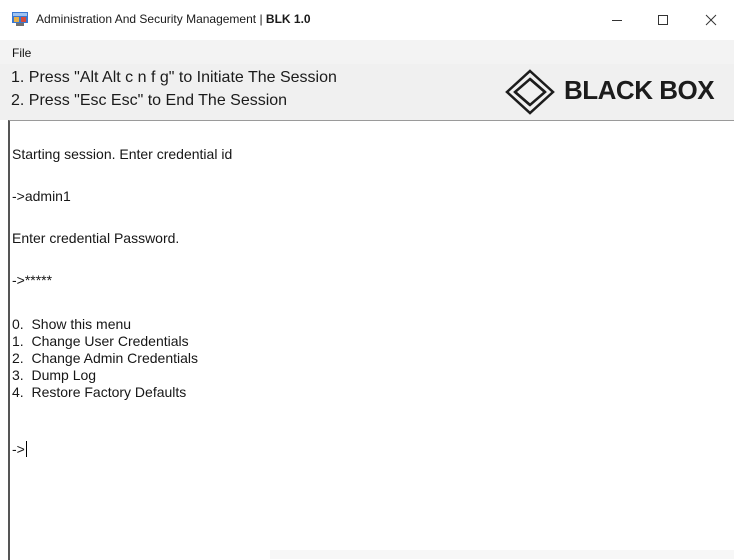 The image size is (734, 560). What do you see at coordinates (639, 90) in the screenshot?
I see `logo-text: BLACK BOX` at bounding box center [639, 90].